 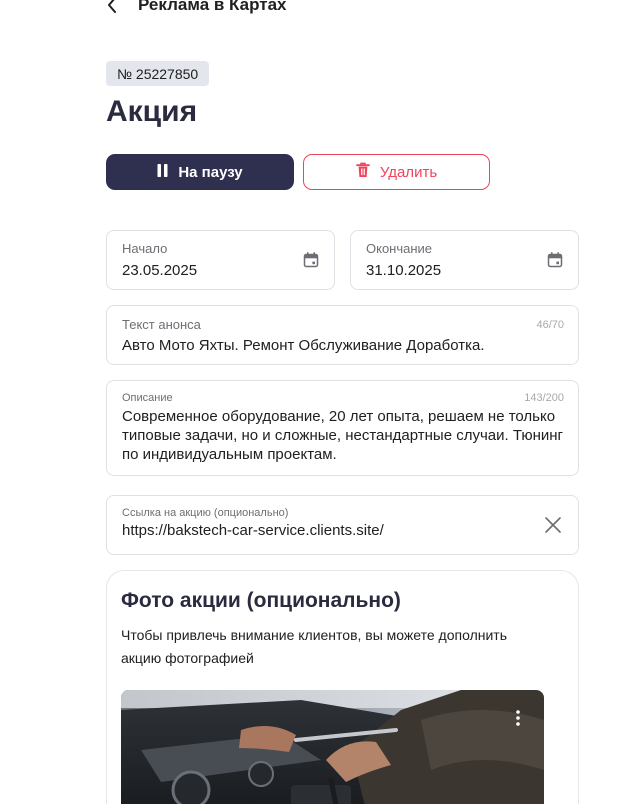 I want to click on start-date-value: 23.05.2025, so click(x=160, y=270).